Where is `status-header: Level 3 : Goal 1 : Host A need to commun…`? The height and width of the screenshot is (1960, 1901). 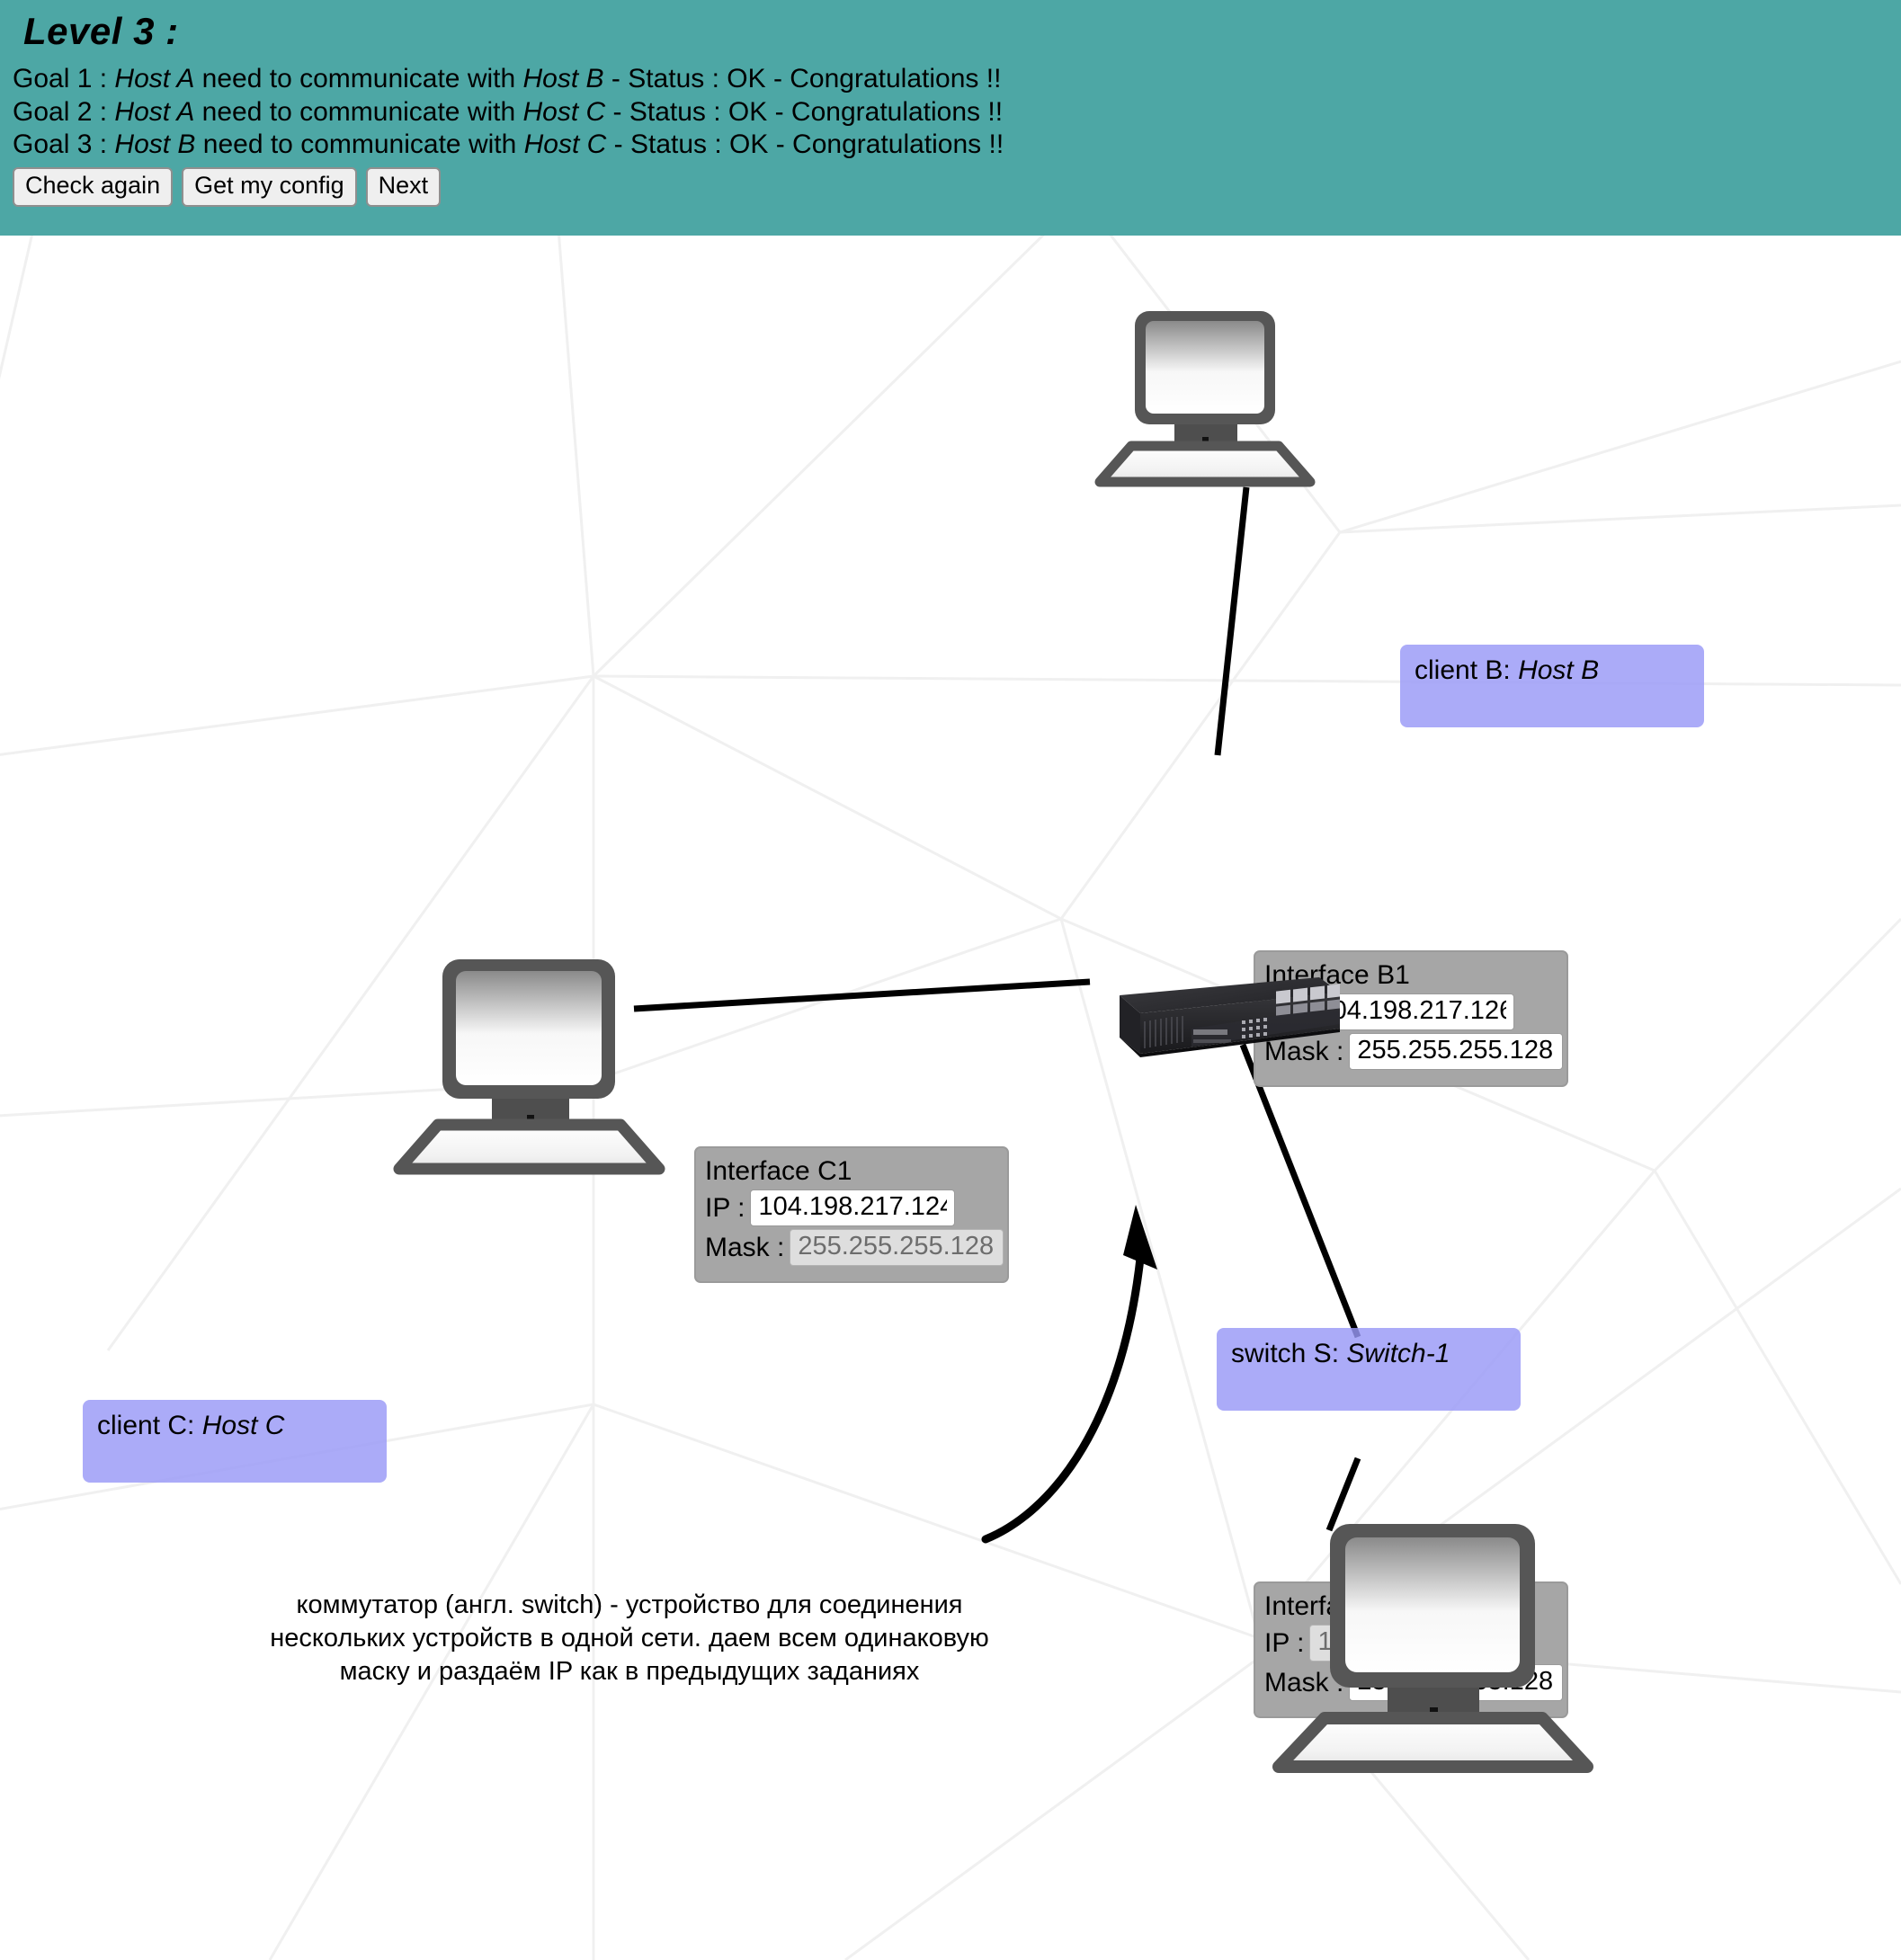 status-header: Level 3 : Goal 1 : Host A need to commun… is located at coordinates (950, 118).